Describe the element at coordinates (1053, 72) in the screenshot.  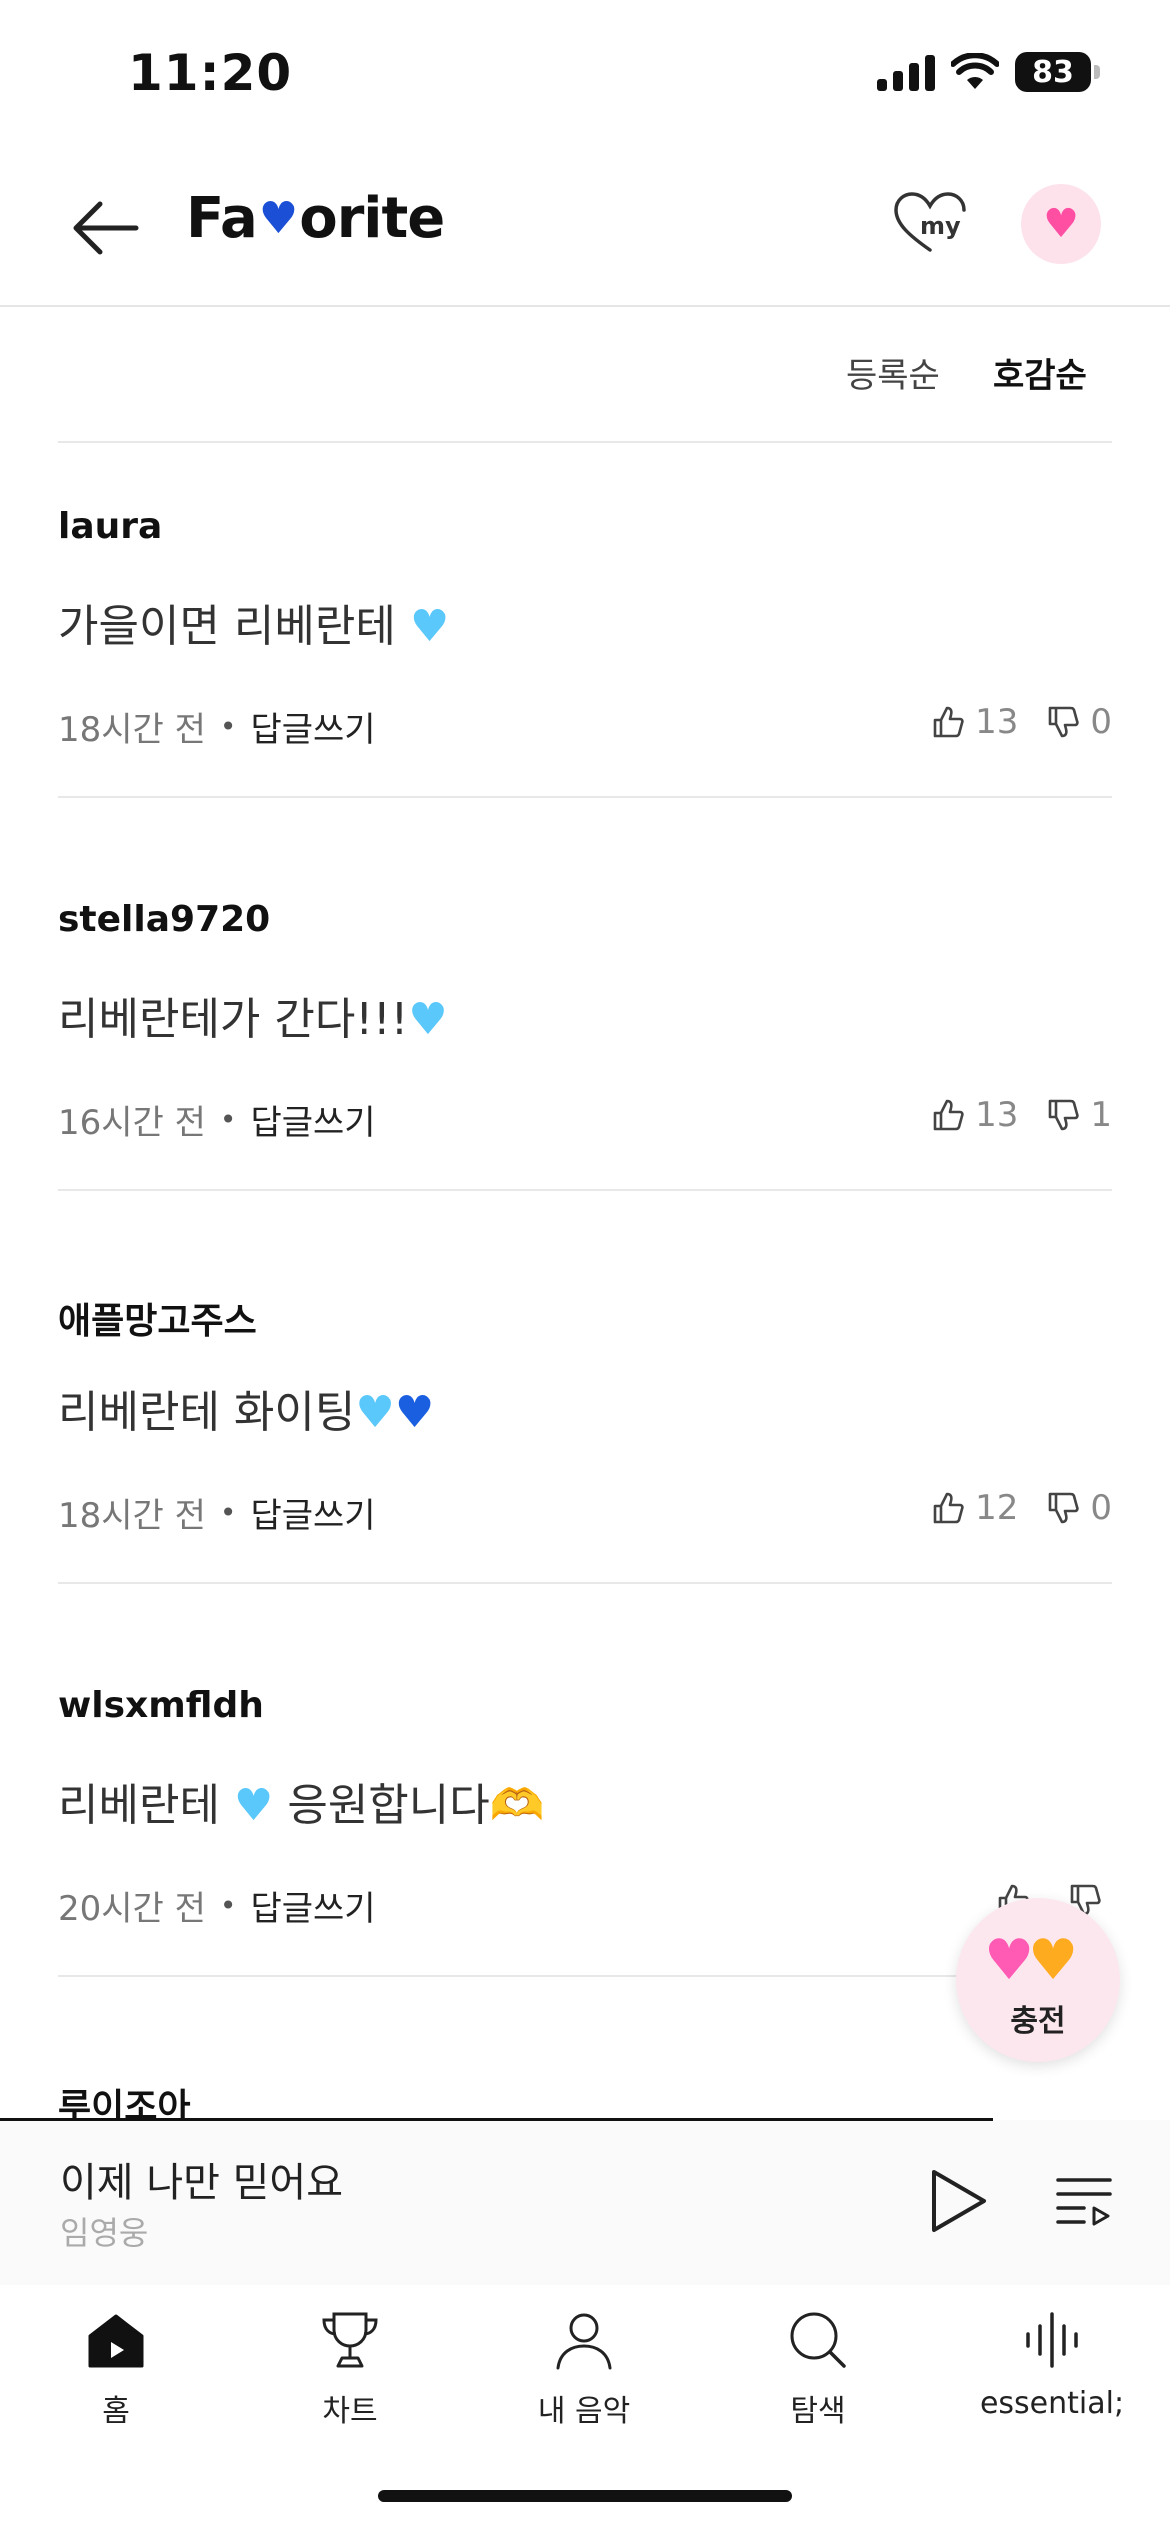
I see `battery-level: 83` at that location.